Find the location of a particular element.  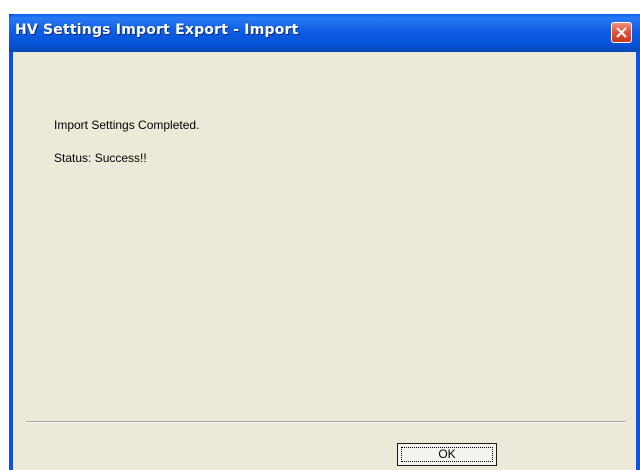

separator is located at coordinates (326, 422).